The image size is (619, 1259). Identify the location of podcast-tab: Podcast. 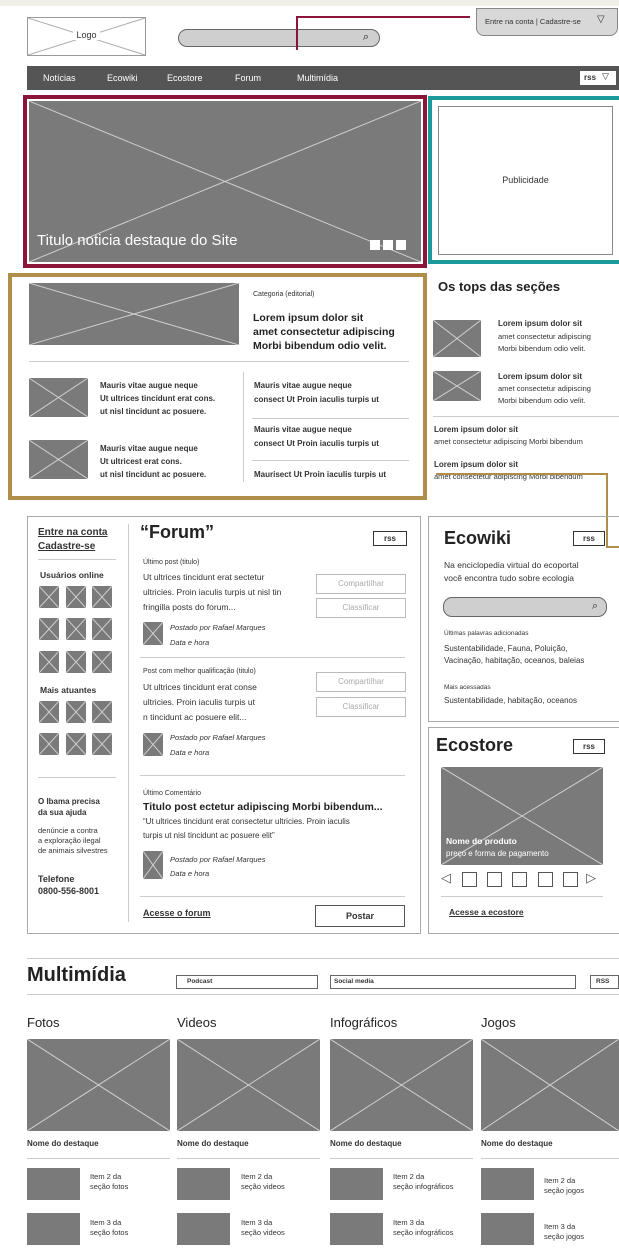
(247, 982).